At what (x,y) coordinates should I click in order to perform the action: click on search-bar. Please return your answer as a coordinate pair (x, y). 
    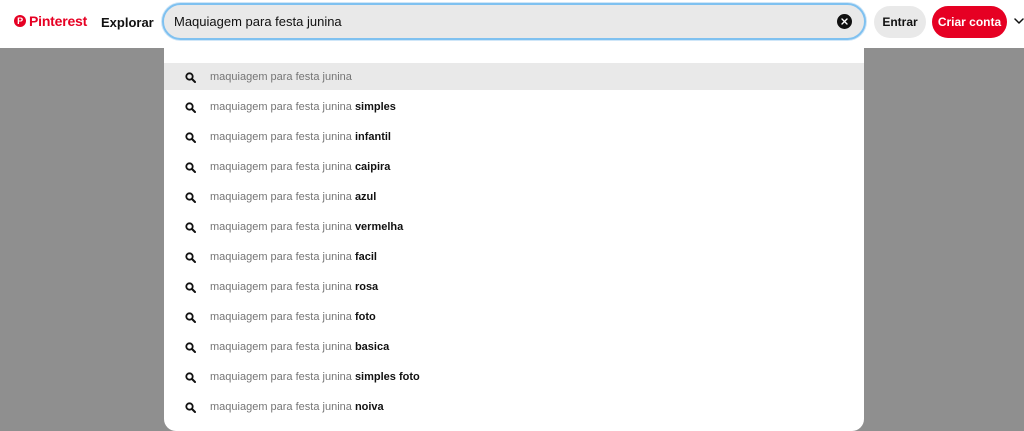
    Looking at the image, I should click on (514, 21).